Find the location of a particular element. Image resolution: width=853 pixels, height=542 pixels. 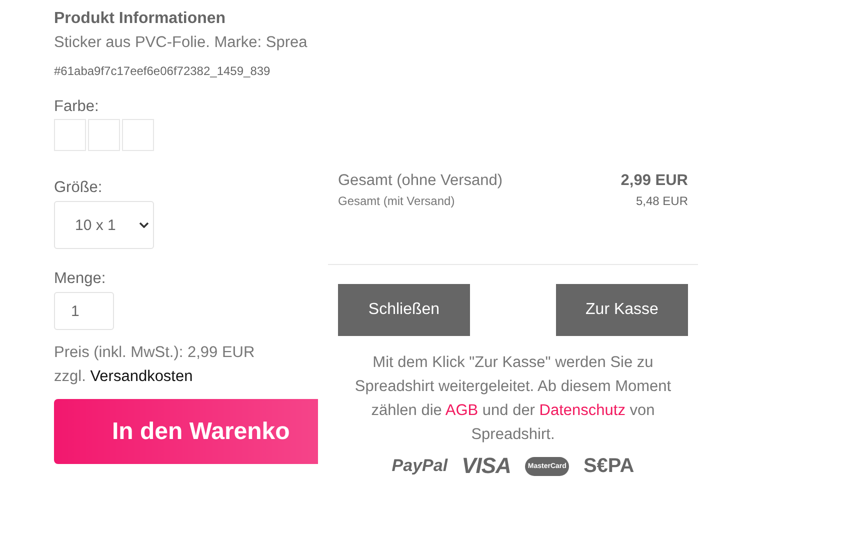

product-heading: Produkt Informationen is located at coordinates (140, 19).